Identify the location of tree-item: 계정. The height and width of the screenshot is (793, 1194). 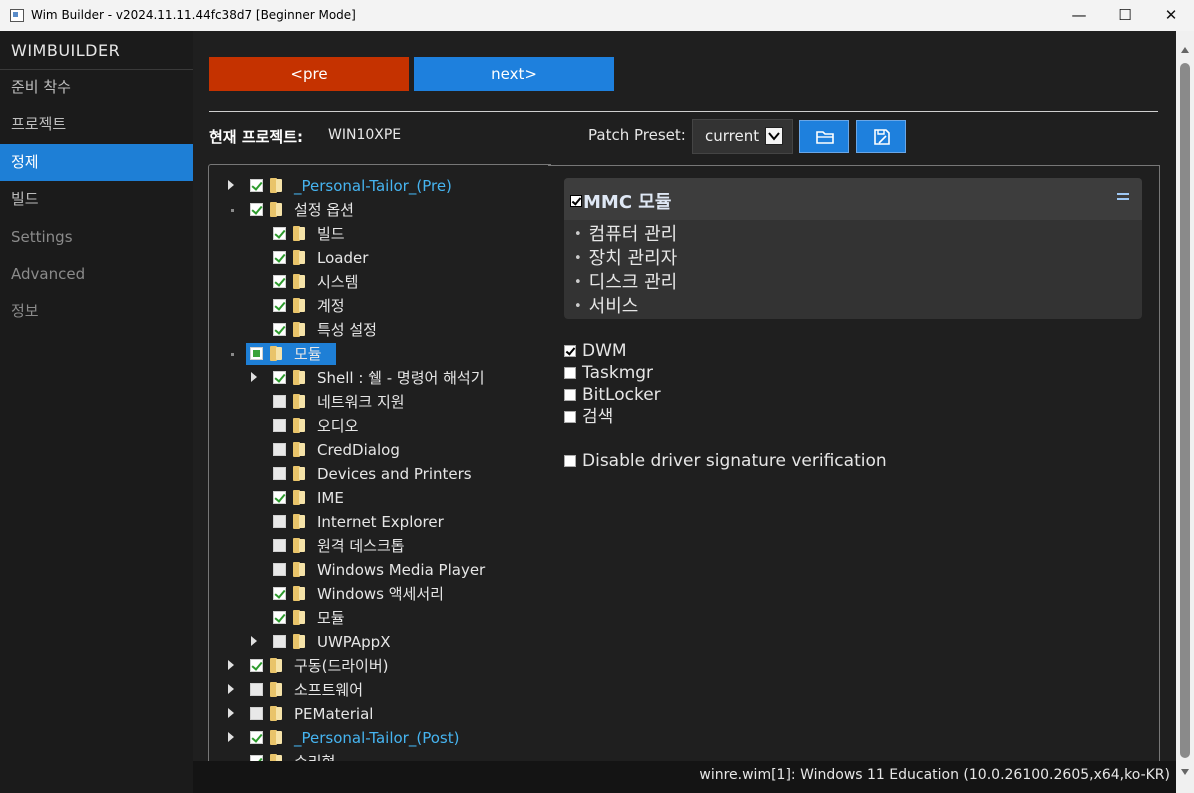
(411, 306).